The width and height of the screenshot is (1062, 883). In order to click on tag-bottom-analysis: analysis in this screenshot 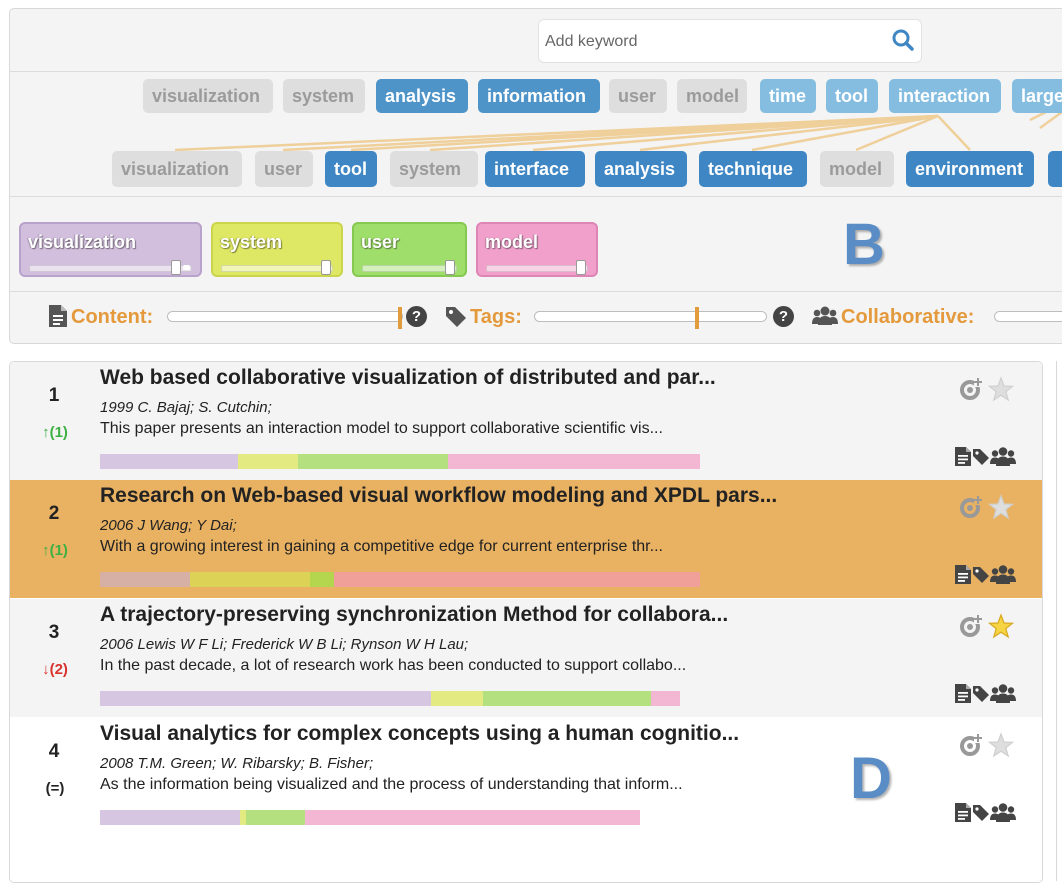, I will do `click(641, 169)`.